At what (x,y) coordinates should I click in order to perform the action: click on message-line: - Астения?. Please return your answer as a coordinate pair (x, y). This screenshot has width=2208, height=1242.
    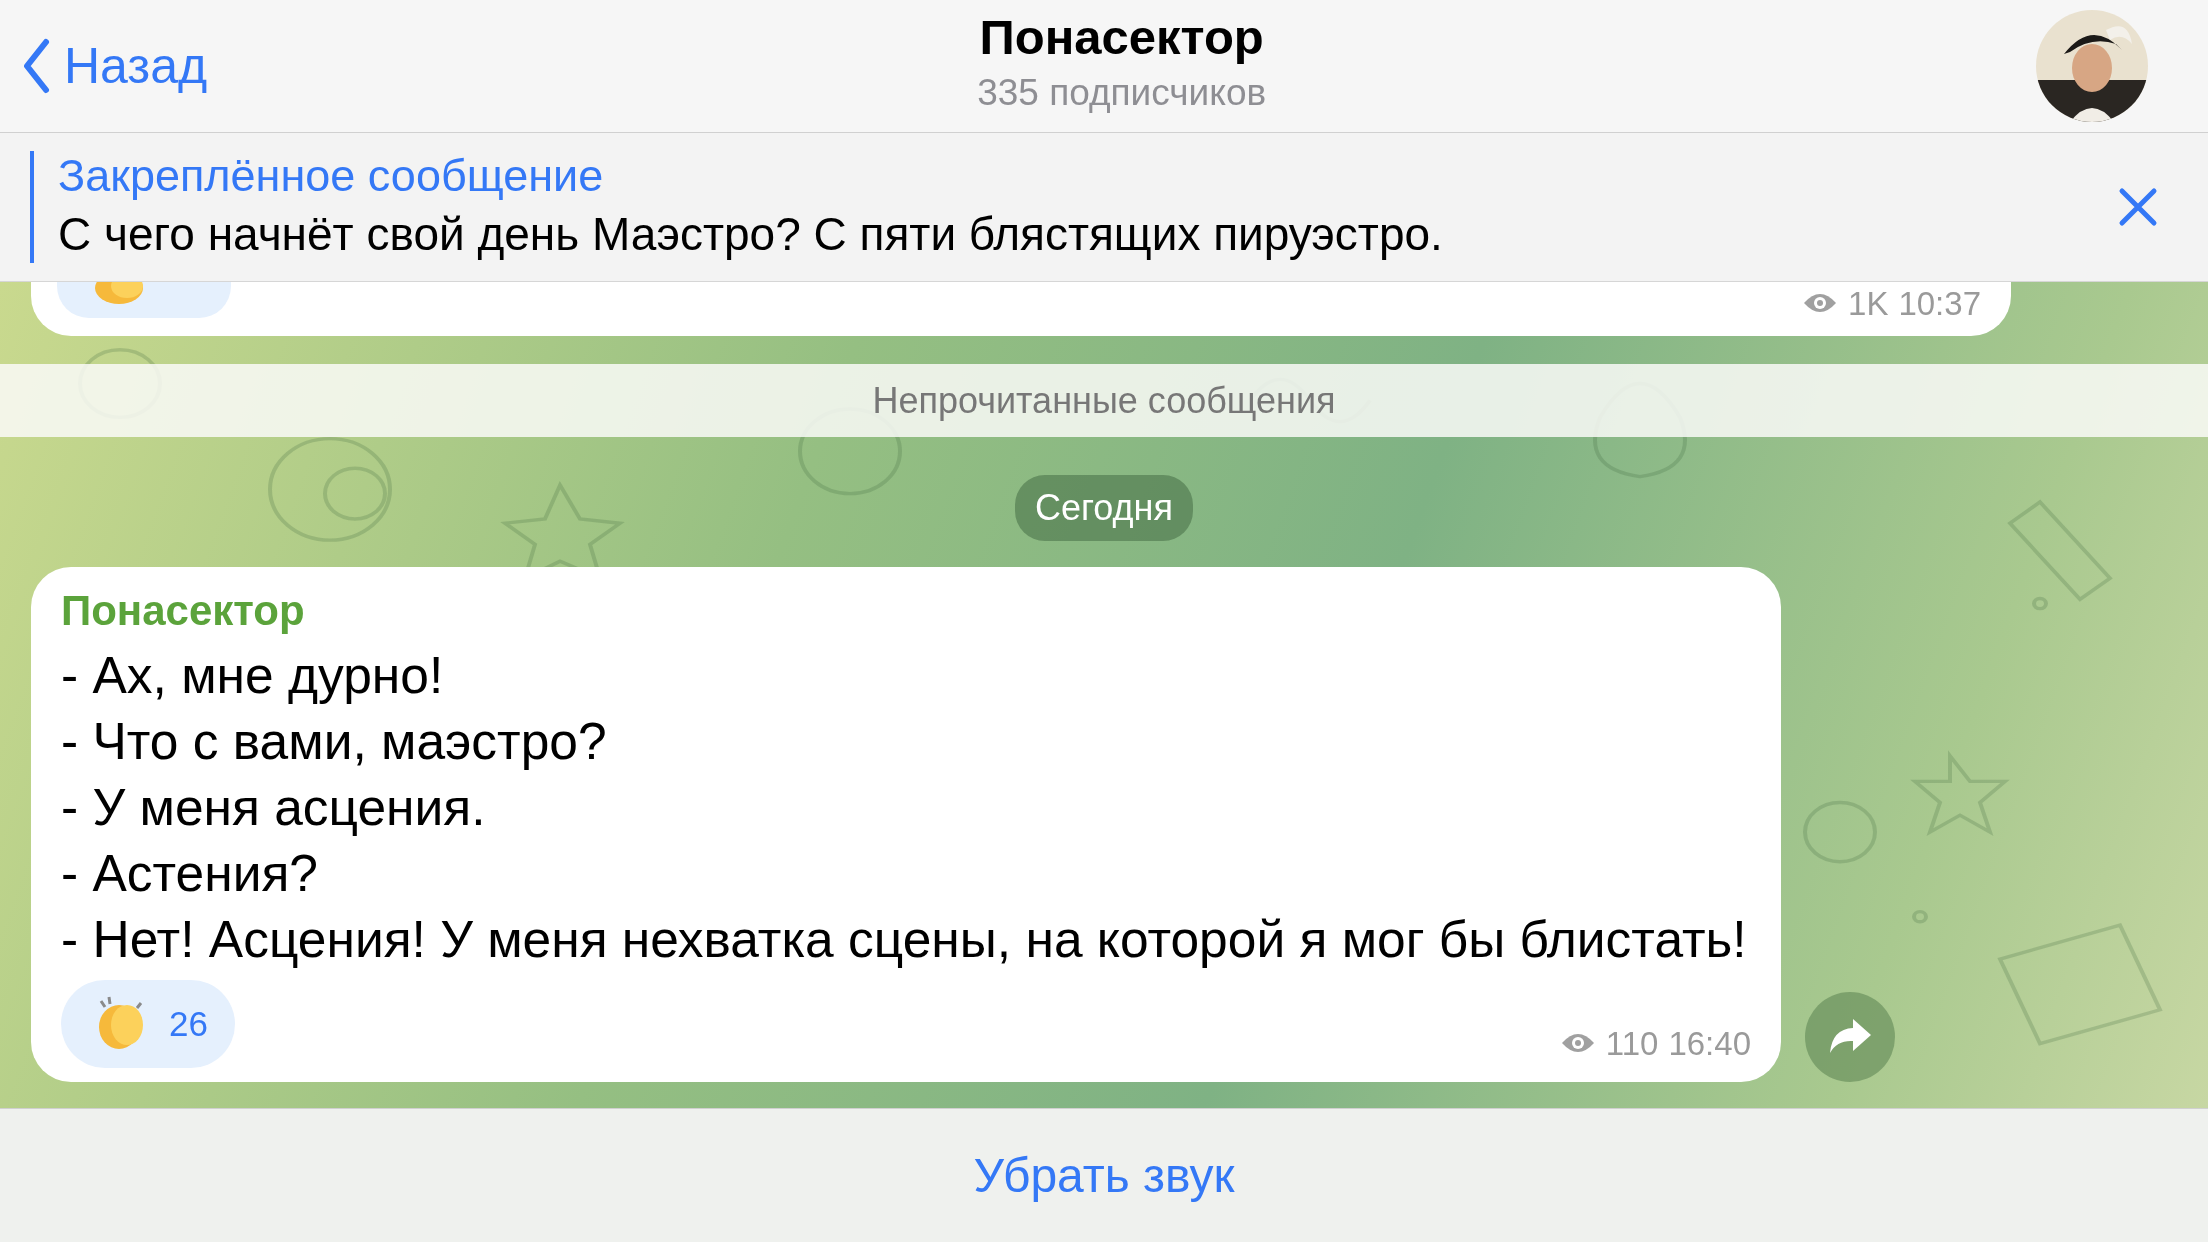
    Looking at the image, I should click on (190, 873).